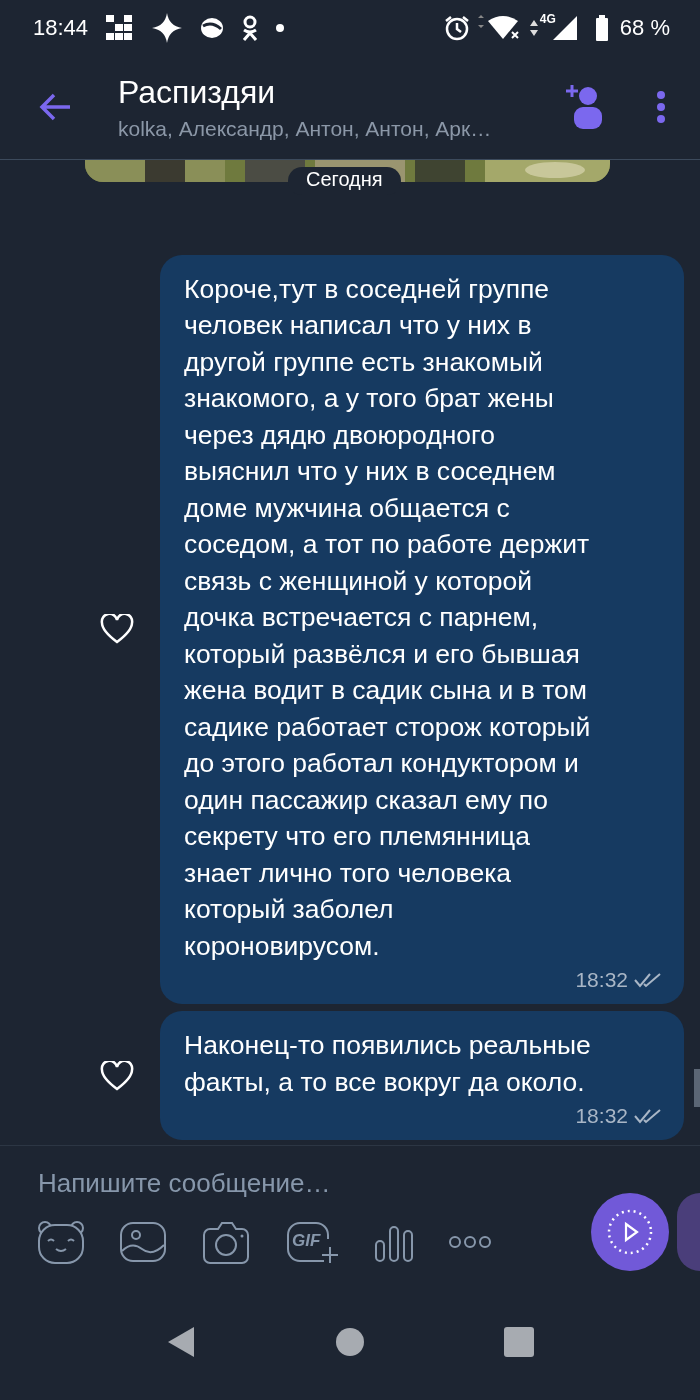 The width and height of the screenshot is (700, 1400). I want to click on nav-home-button, so click(350, 1342).